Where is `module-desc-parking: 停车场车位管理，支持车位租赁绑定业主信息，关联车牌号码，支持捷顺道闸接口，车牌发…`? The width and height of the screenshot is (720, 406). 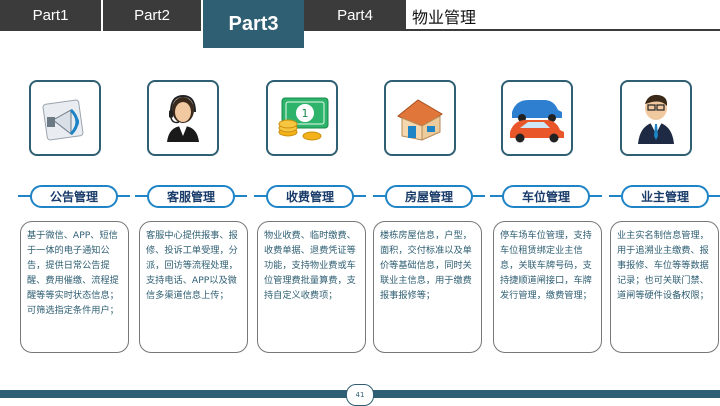
module-desc-parking: 停车场车位管理，支持车位租赁绑定业主信息，关联车牌号码，支持捷顺道闸接口，车牌发… is located at coordinates (547, 287).